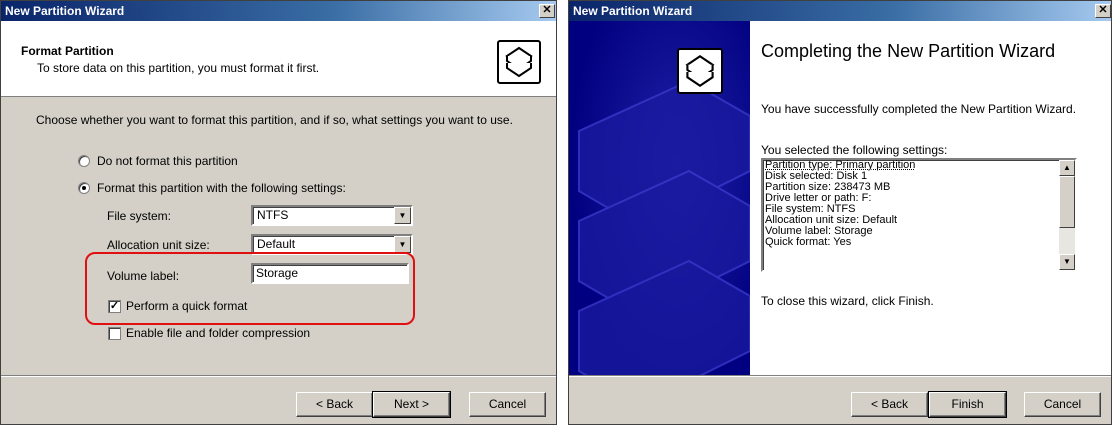 The width and height of the screenshot is (1112, 425). I want to click on scroll-up-icon: ▲, so click(1067, 168).